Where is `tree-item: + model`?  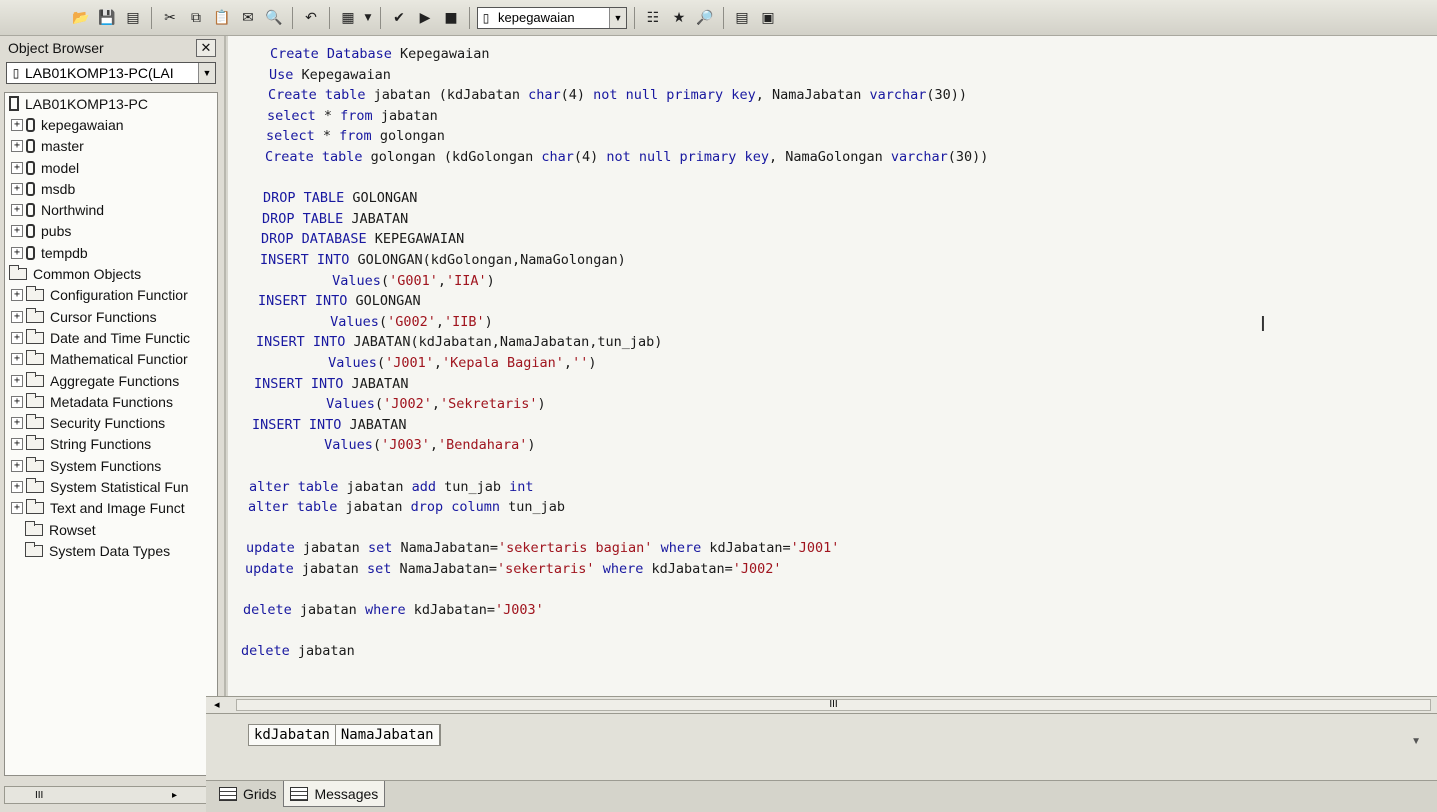 tree-item: + model is located at coordinates (111, 167).